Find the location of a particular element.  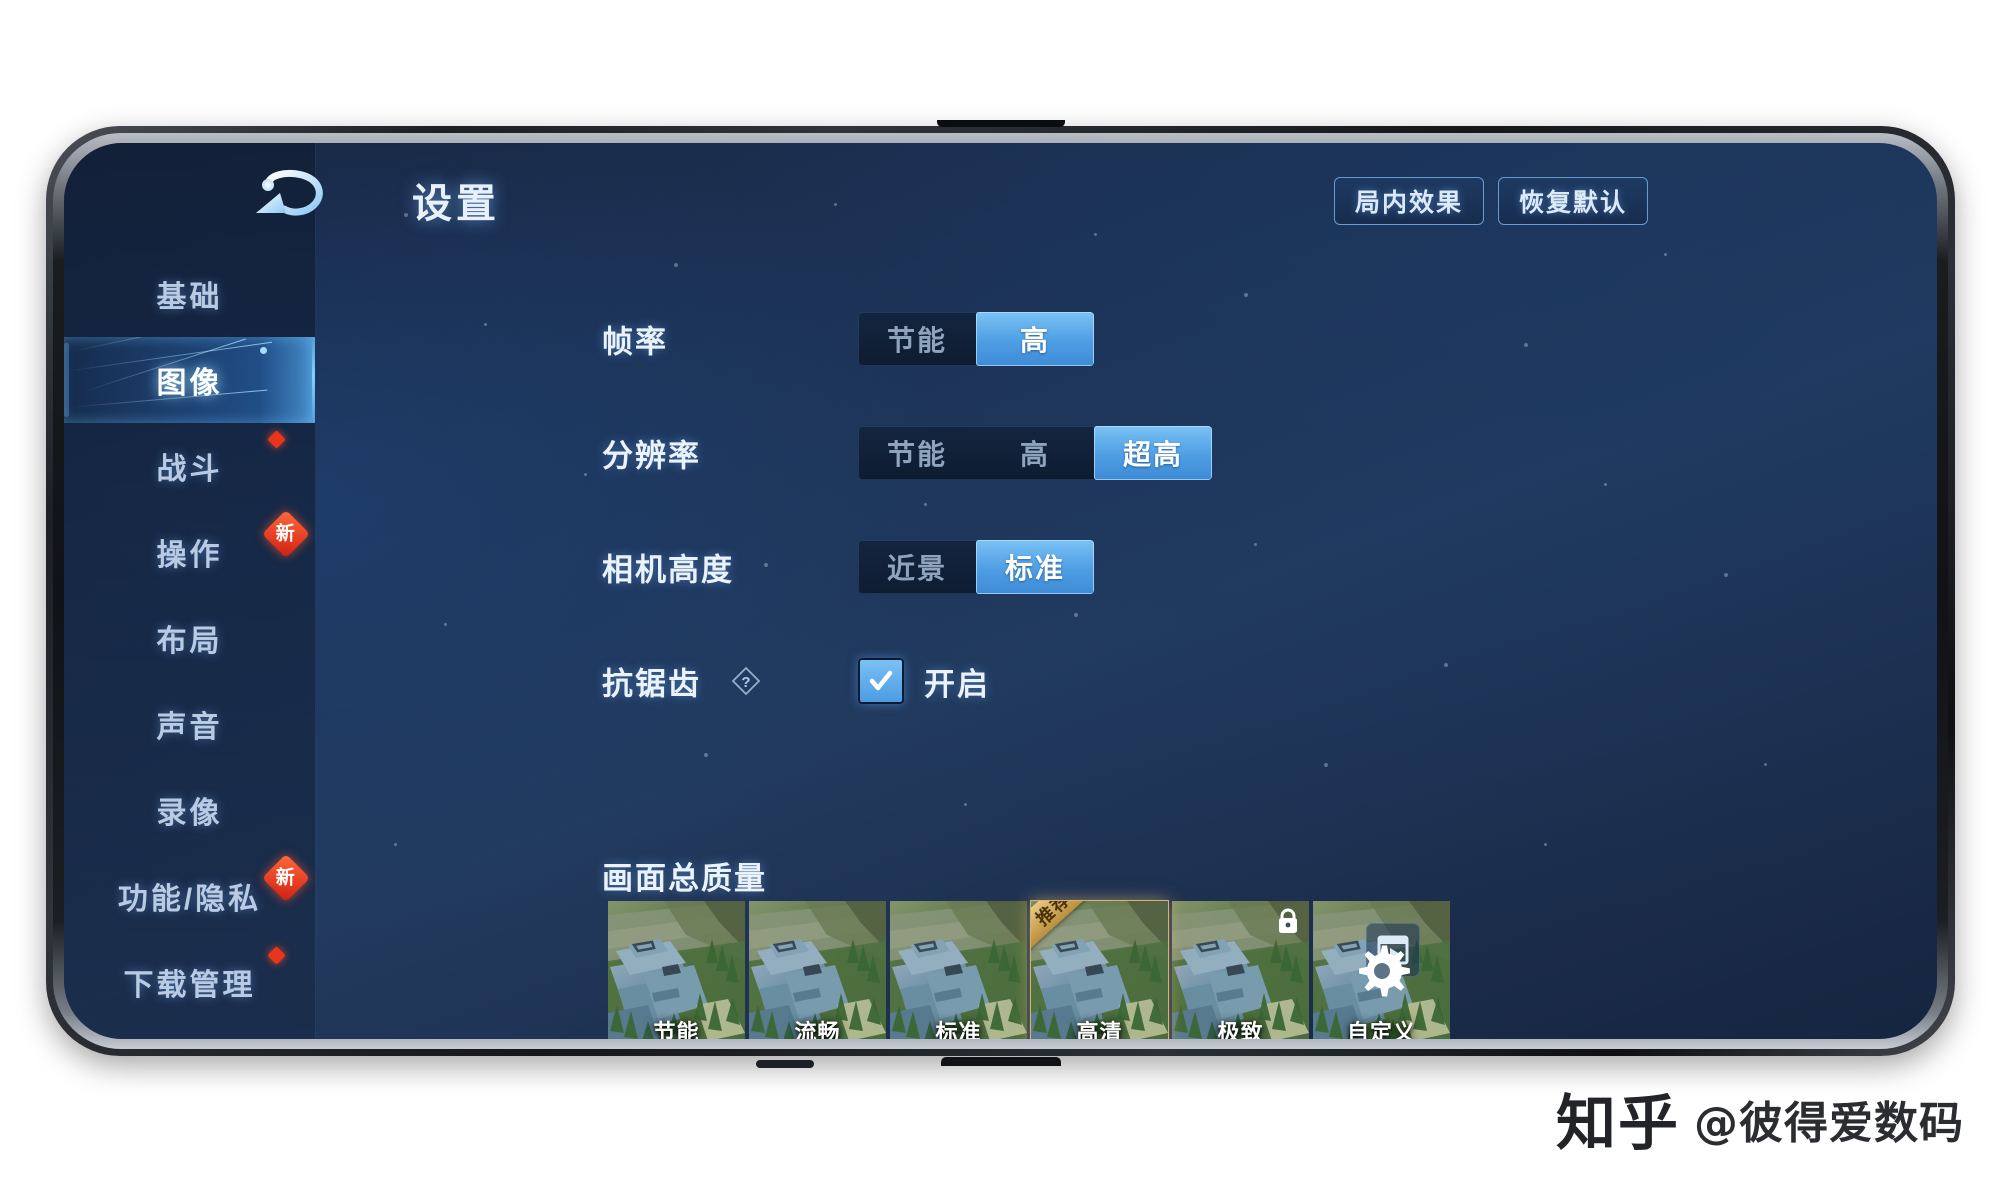

quality-tile-0: 节能 is located at coordinates (676, 970).